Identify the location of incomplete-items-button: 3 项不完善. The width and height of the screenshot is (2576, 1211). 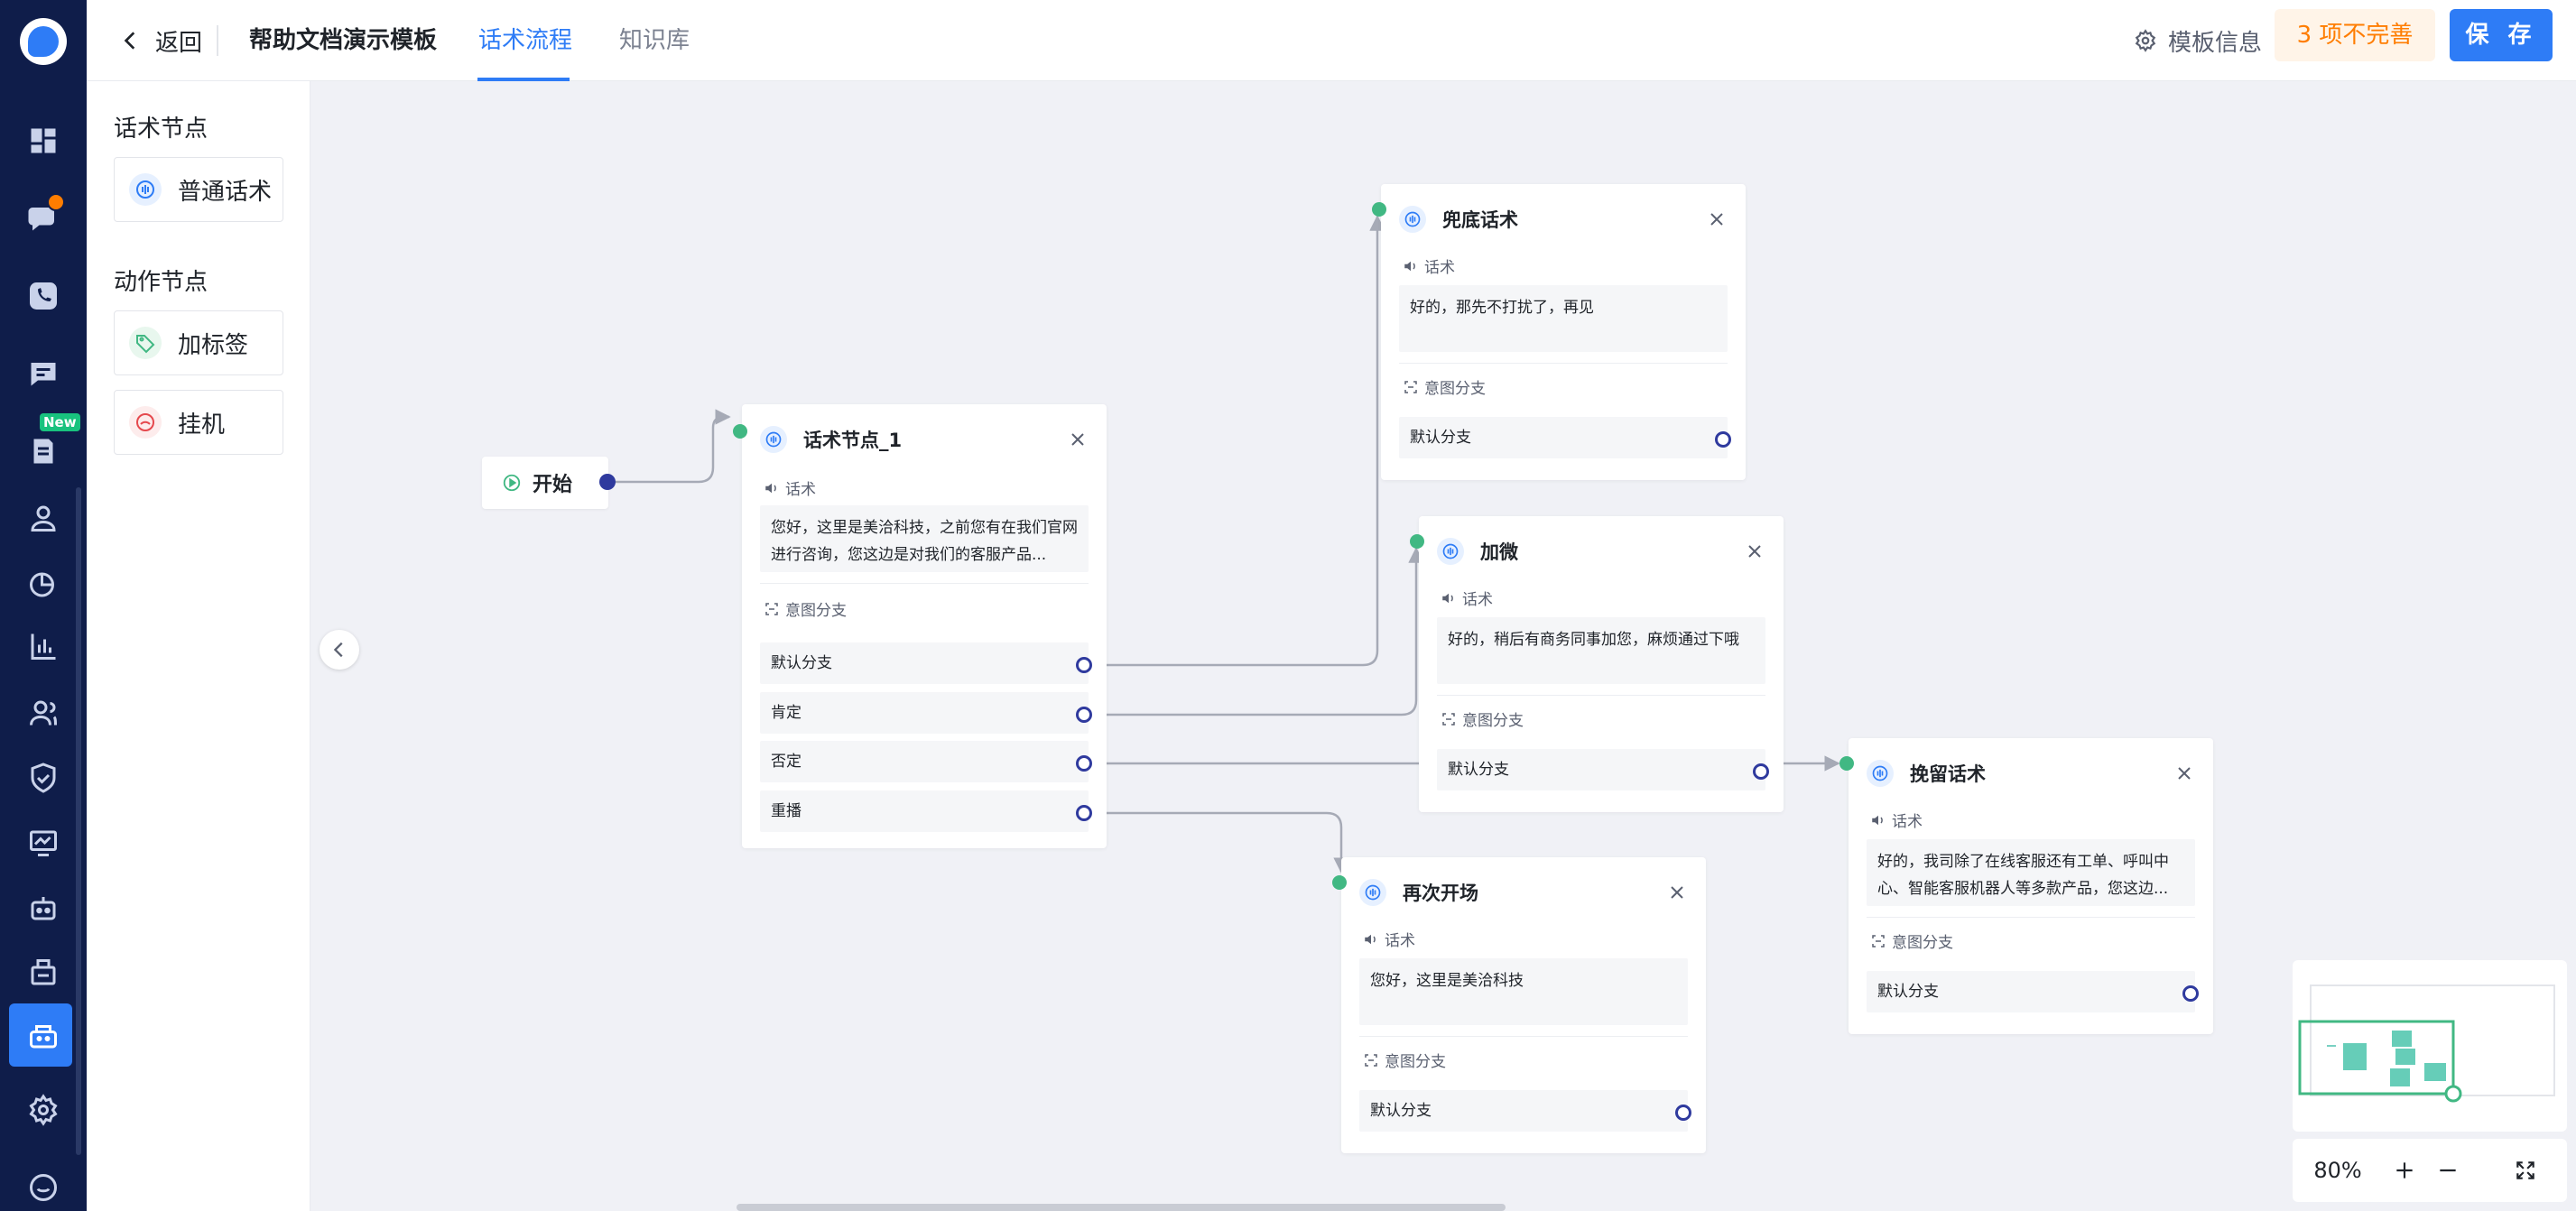
(2355, 35).